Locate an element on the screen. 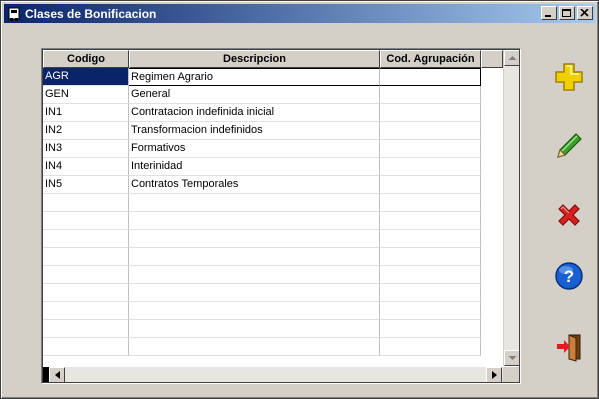 The width and height of the screenshot is (599, 399). arrow-up-icon is located at coordinates (512, 58).